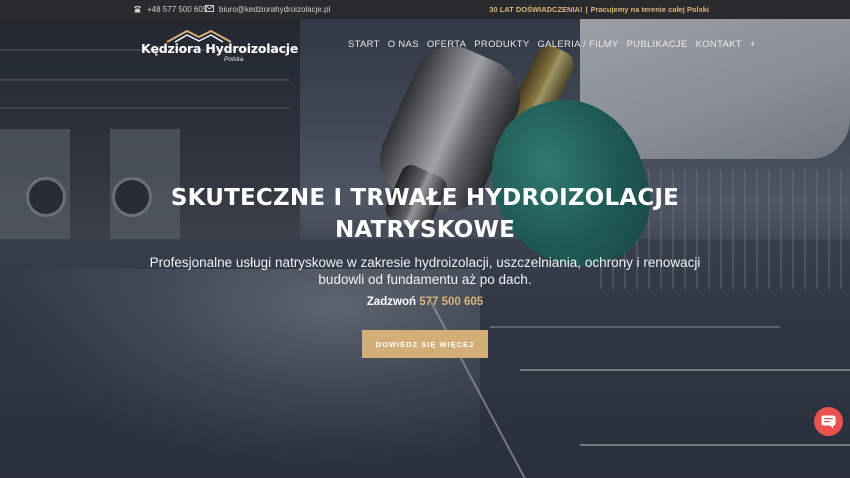  Describe the element at coordinates (275, 9) in the screenshot. I see `topbar-email-text: biuro@kedziorahydroizolacje.pl` at that location.